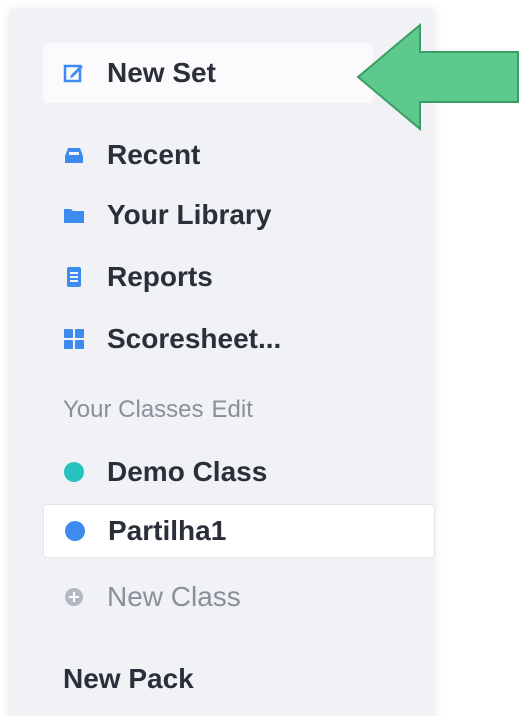 Image resolution: width=521 pixels, height=716 pixels. I want to click on document-icon, so click(74, 277).